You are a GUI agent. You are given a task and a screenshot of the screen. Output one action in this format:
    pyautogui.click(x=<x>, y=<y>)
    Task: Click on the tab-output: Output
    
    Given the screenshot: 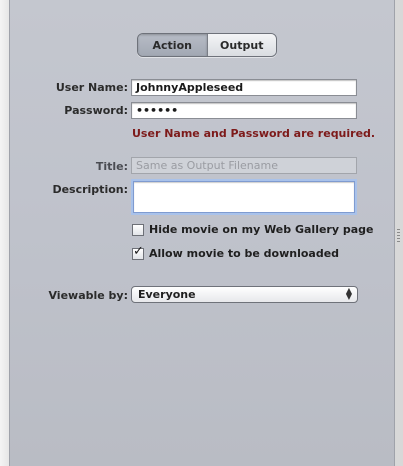 What is the action you would take?
    pyautogui.click(x=241, y=45)
    